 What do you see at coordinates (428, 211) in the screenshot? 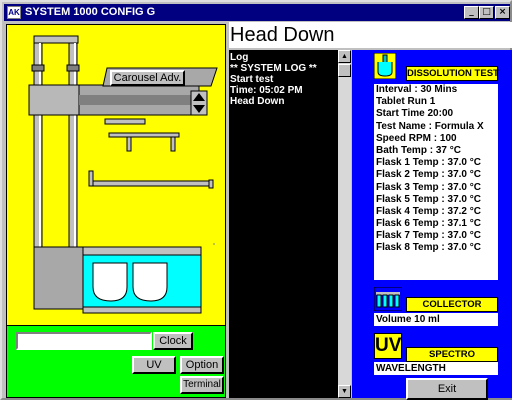
I see `param-line: Flask 4 Temp : 37.2 °C` at bounding box center [428, 211].